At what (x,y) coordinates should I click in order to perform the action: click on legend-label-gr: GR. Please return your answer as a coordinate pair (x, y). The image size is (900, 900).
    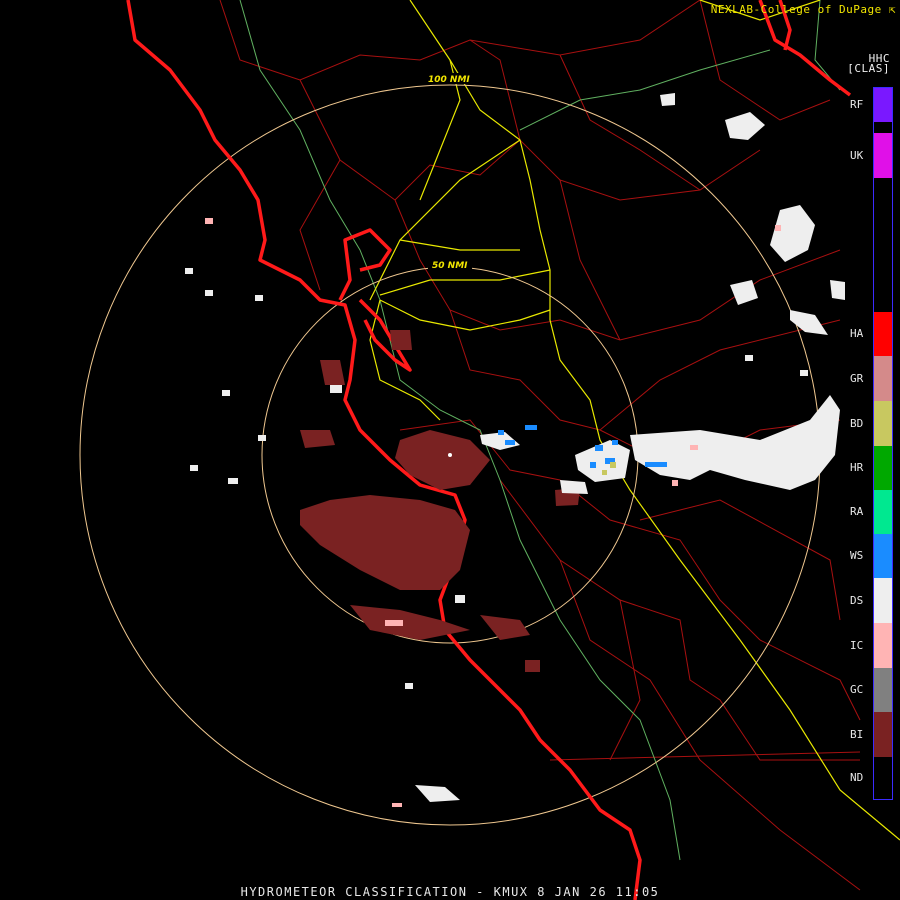
    Looking at the image, I should click on (857, 378).